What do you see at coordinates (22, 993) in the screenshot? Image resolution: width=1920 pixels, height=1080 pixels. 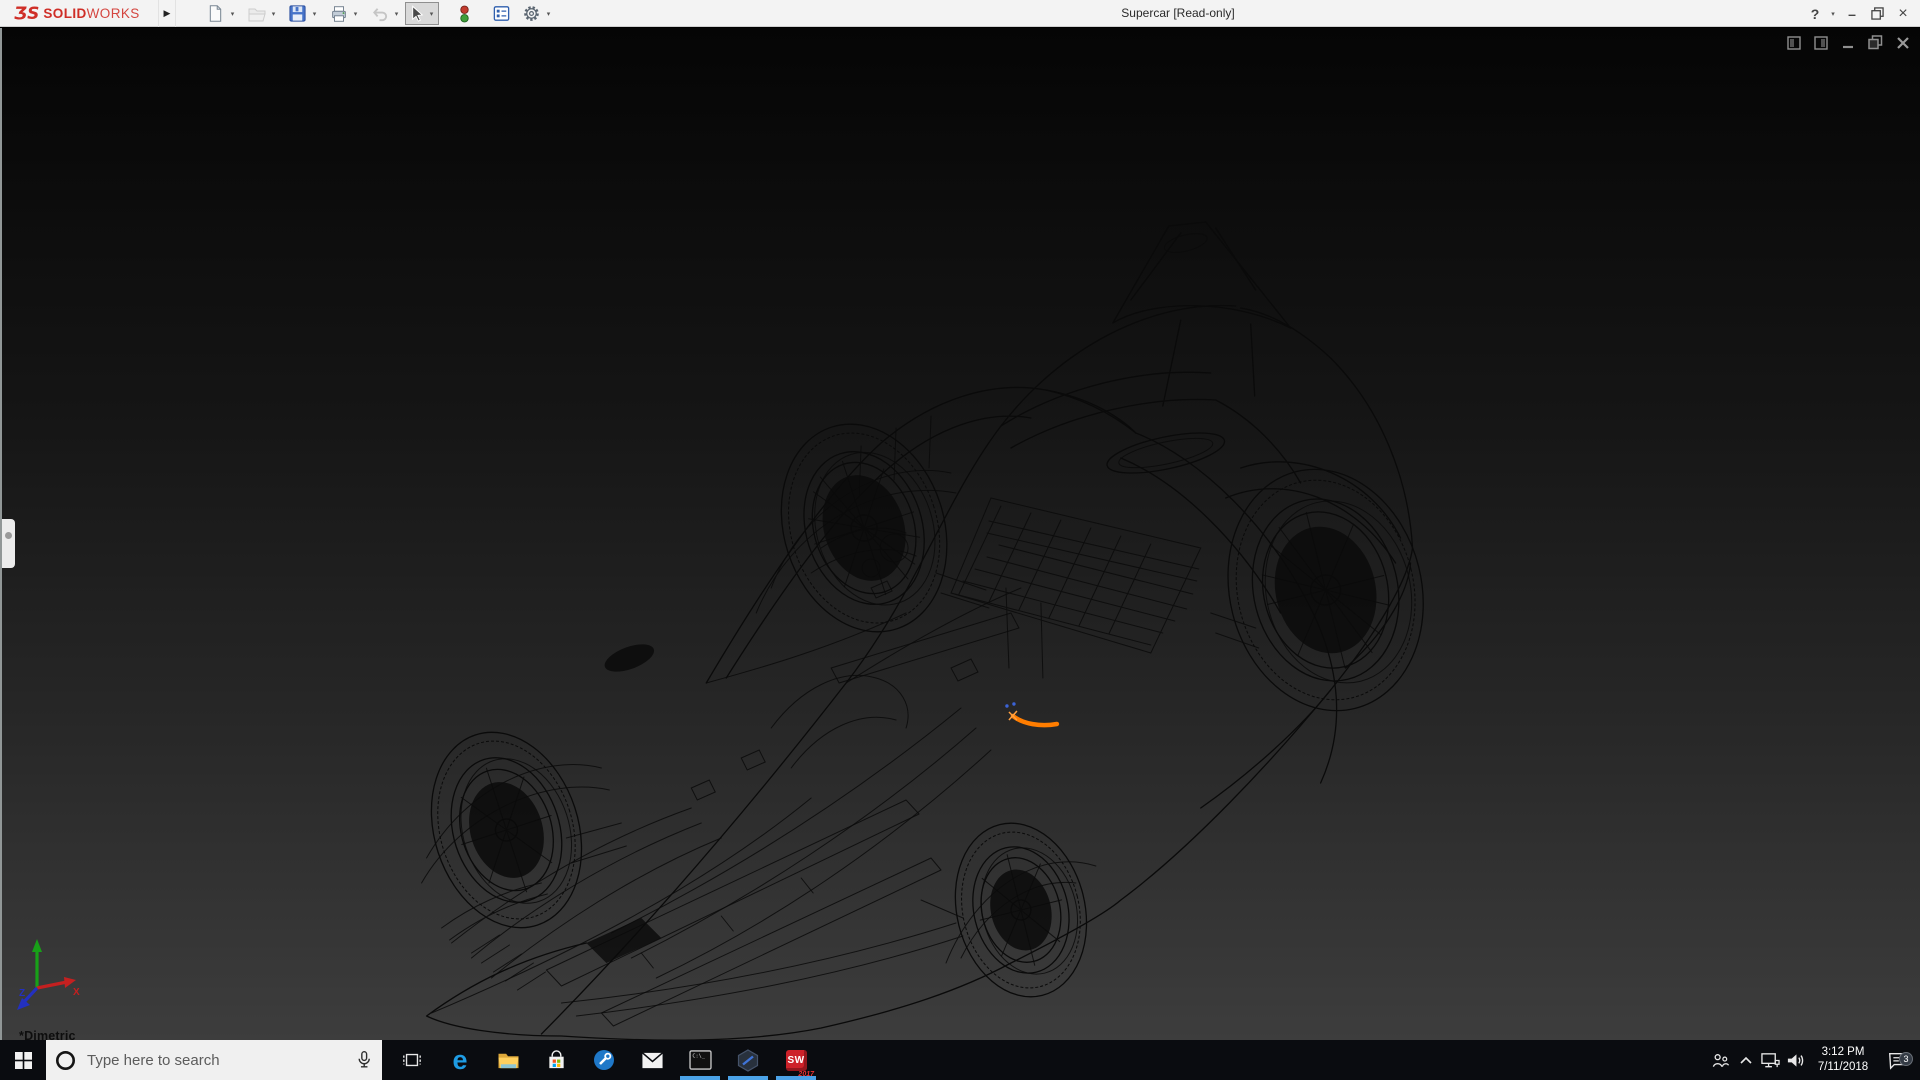 I see `axis-z-label: Z` at bounding box center [22, 993].